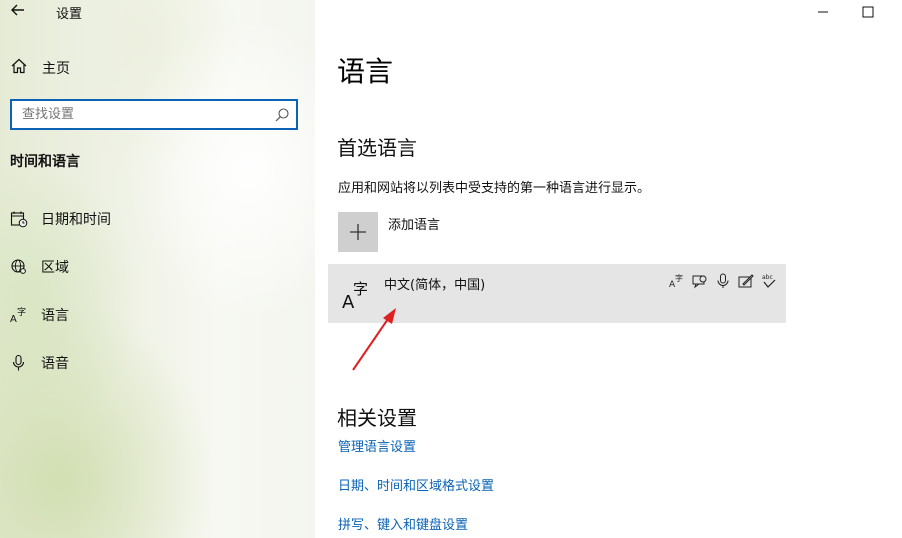 The width and height of the screenshot is (902, 538). I want to click on sidebar-item-language: A字 语言, so click(39, 315).